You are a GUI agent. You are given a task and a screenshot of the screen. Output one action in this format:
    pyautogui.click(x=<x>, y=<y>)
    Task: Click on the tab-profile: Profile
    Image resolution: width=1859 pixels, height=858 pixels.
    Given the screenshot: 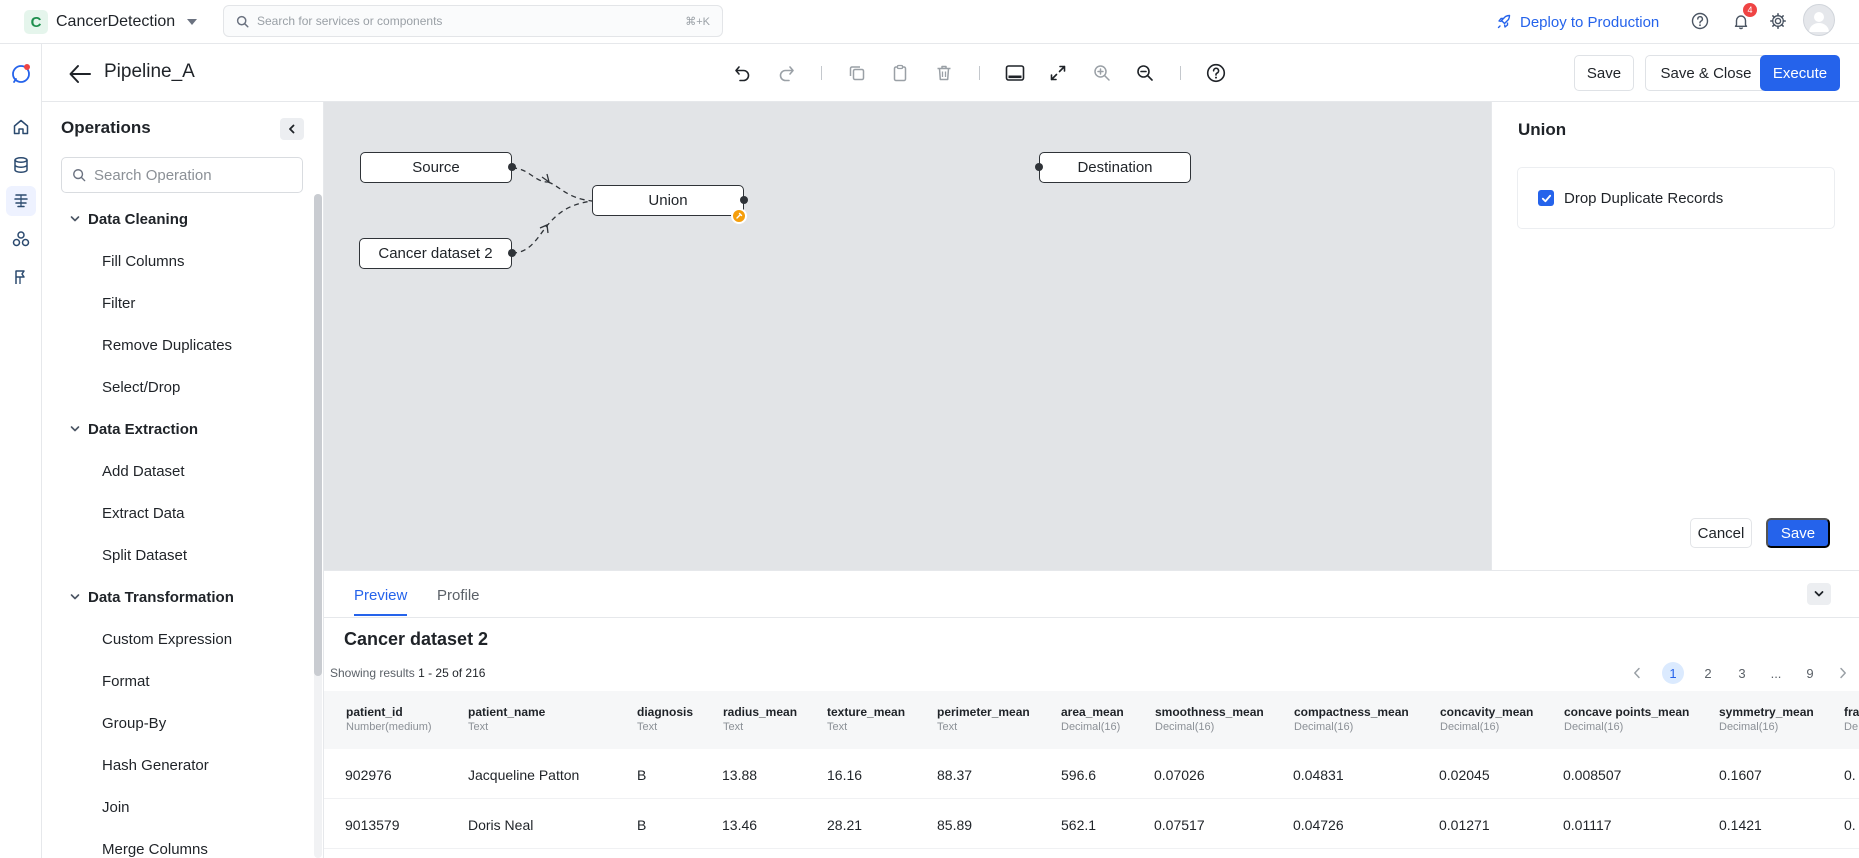 What is the action you would take?
    pyautogui.click(x=458, y=600)
    